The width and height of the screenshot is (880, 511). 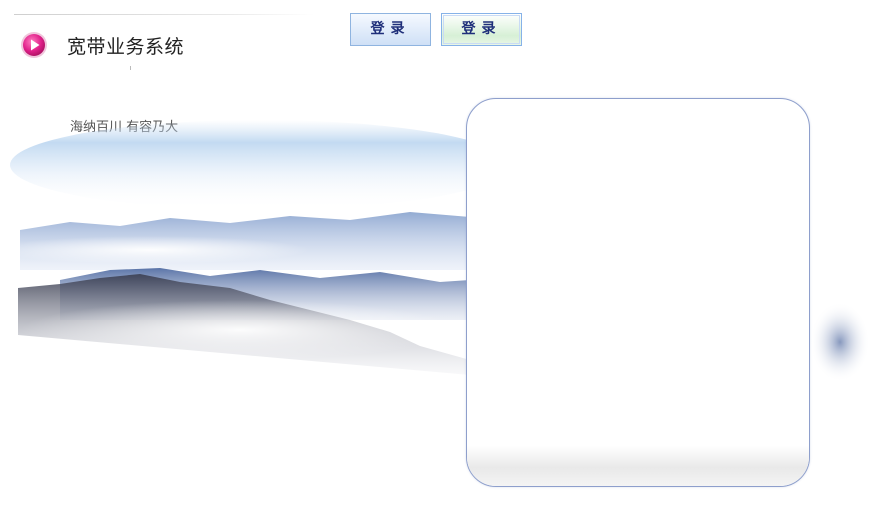 What do you see at coordinates (164, 14) in the screenshot?
I see `header-divider` at bounding box center [164, 14].